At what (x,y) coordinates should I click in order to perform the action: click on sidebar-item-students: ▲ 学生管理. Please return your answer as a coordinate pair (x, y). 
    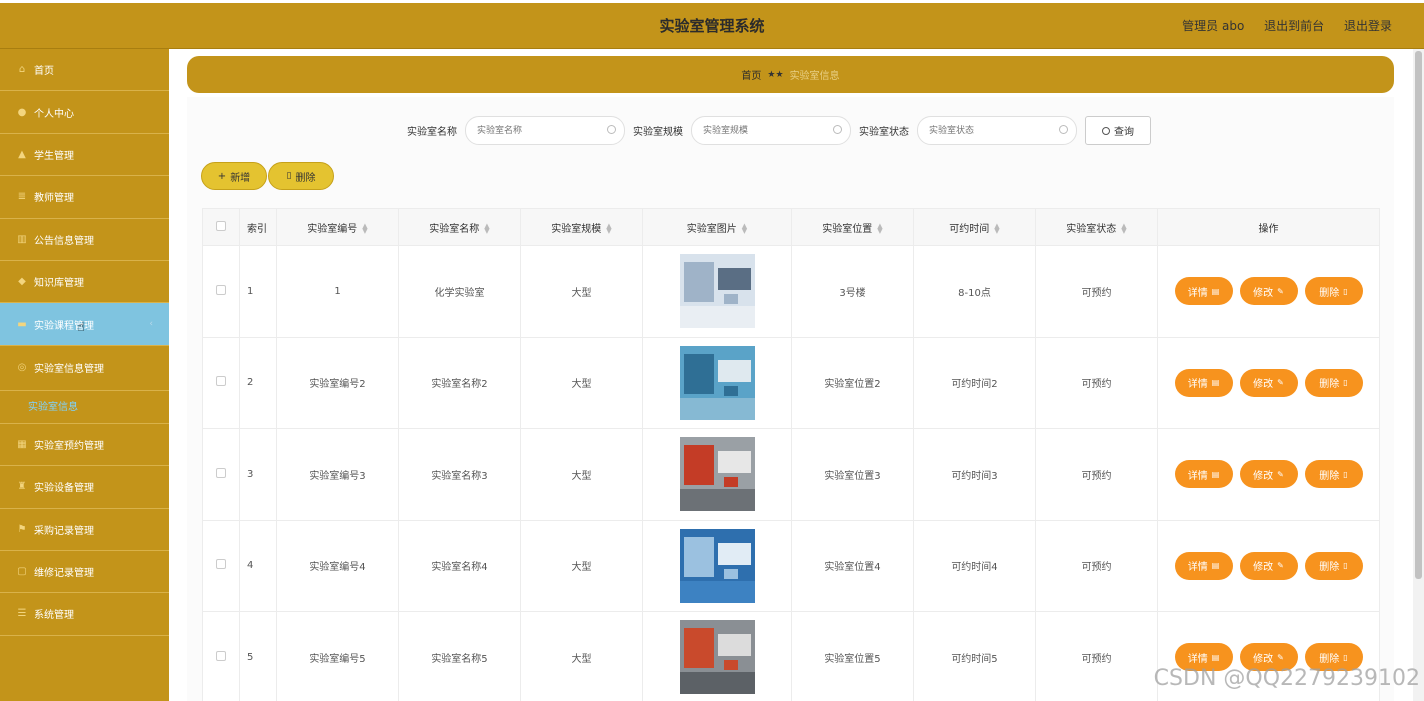
    Looking at the image, I should click on (84, 155).